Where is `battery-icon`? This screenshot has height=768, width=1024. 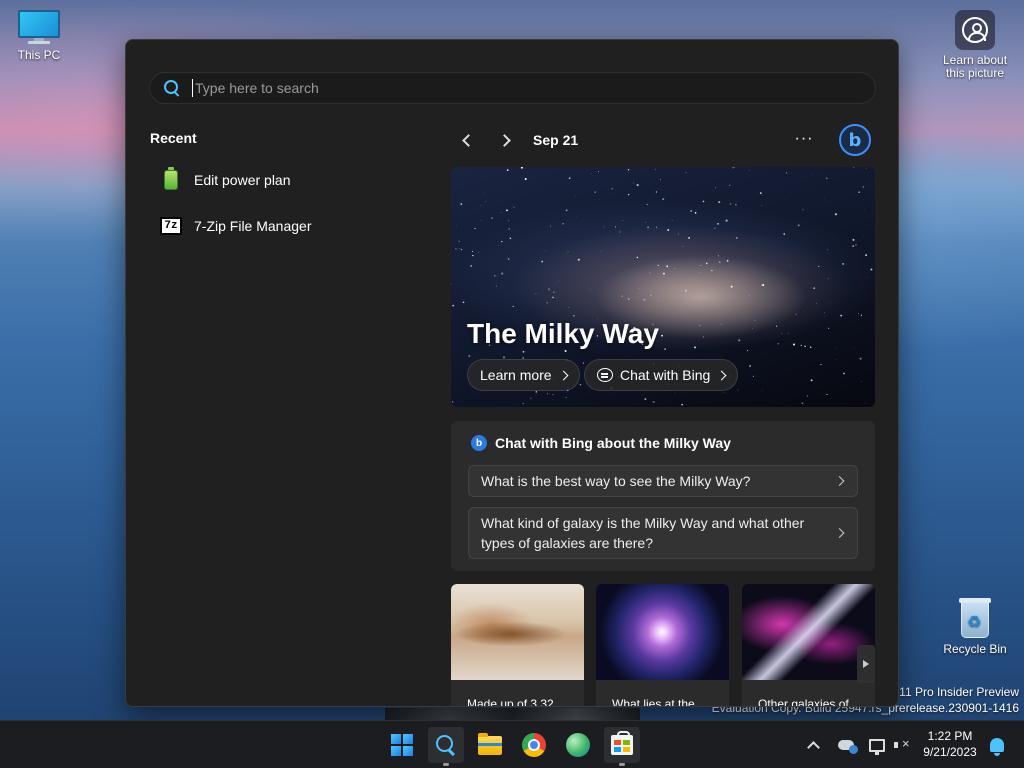 battery-icon is located at coordinates (171, 179).